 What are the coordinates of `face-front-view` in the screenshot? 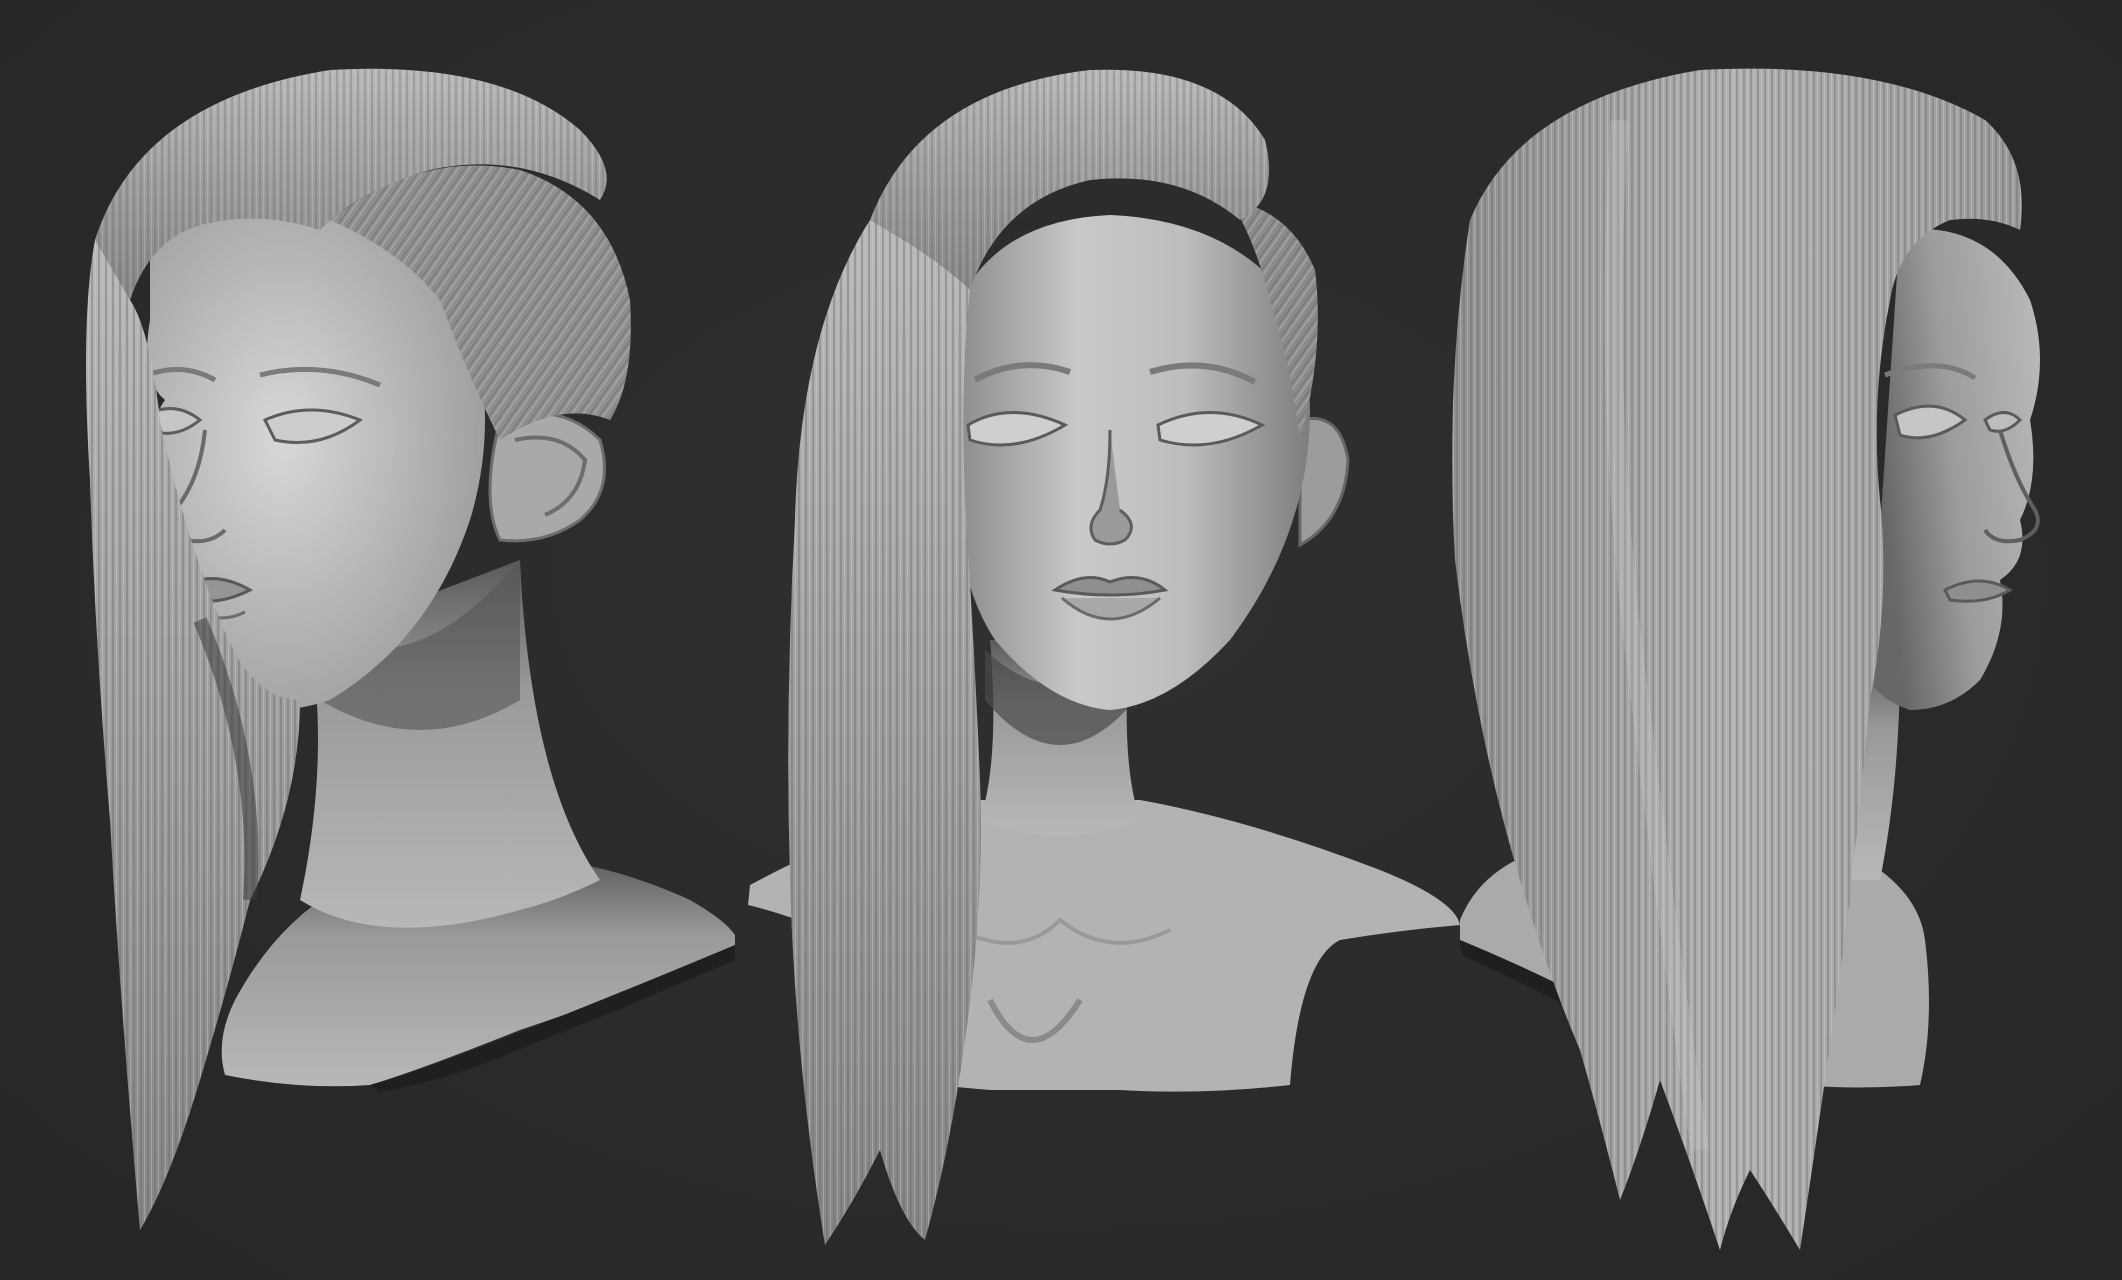 It's located at (1131, 462).